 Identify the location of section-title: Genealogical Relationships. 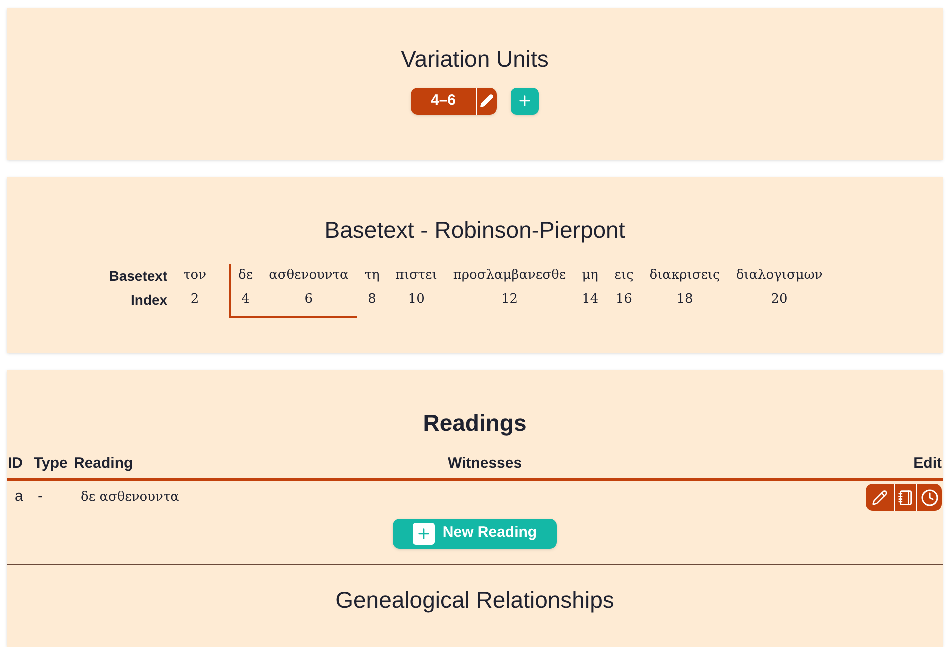
(475, 599).